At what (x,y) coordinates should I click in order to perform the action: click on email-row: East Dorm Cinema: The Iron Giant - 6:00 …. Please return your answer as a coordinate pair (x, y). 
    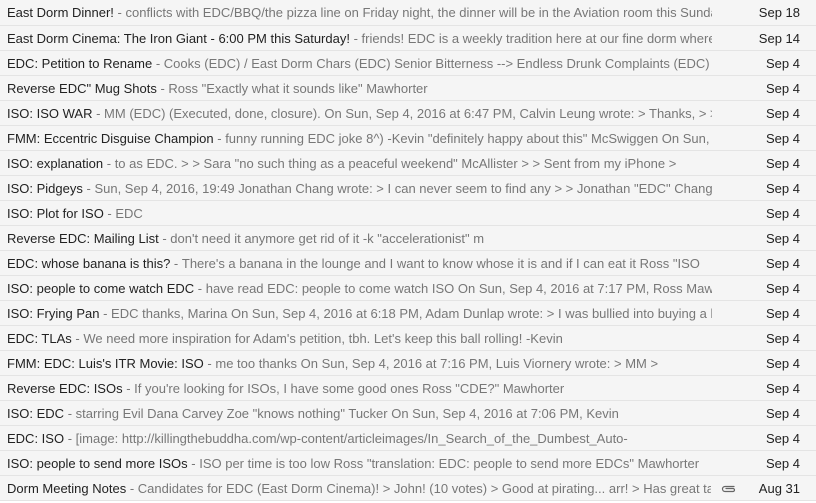
    Looking at the image, I should click on (408, 38).